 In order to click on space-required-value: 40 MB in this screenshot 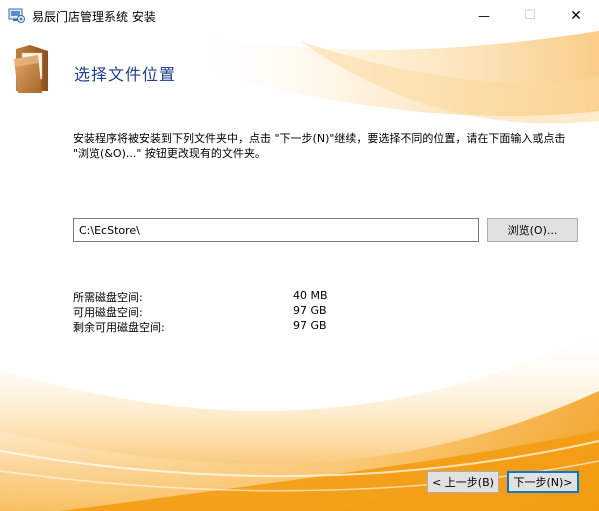, I will do `click(310, 295)`.